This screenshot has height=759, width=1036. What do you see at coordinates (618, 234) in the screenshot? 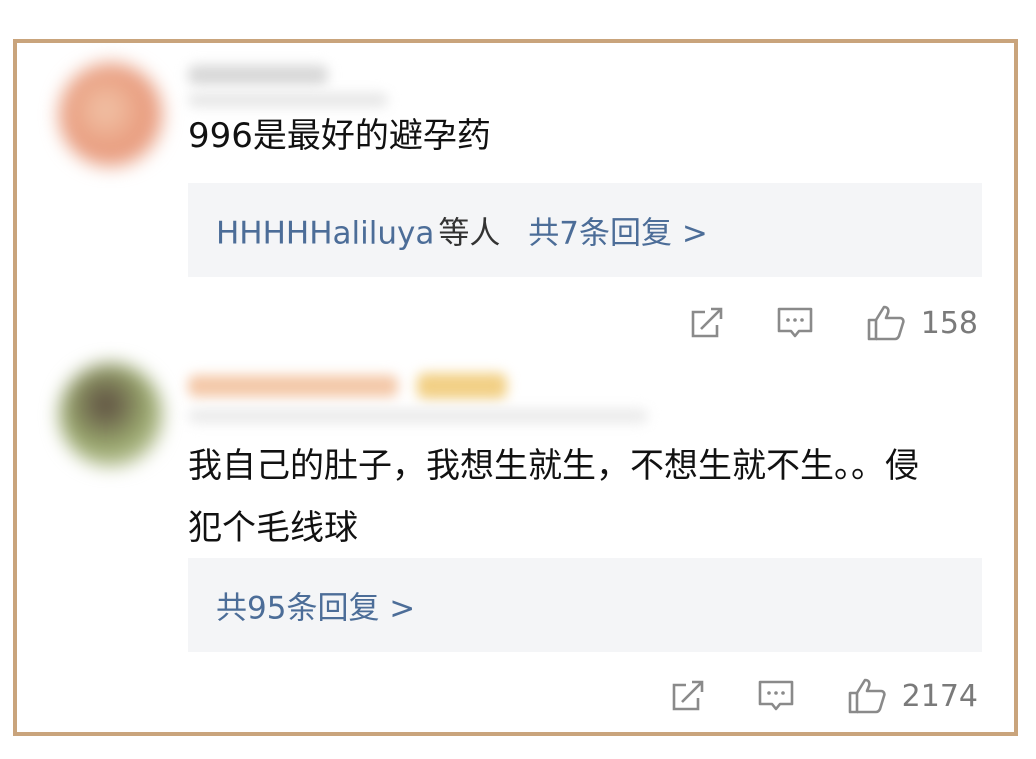
I see `reply-count-link: 共7条回复 >` at bounding box center [618, 234].